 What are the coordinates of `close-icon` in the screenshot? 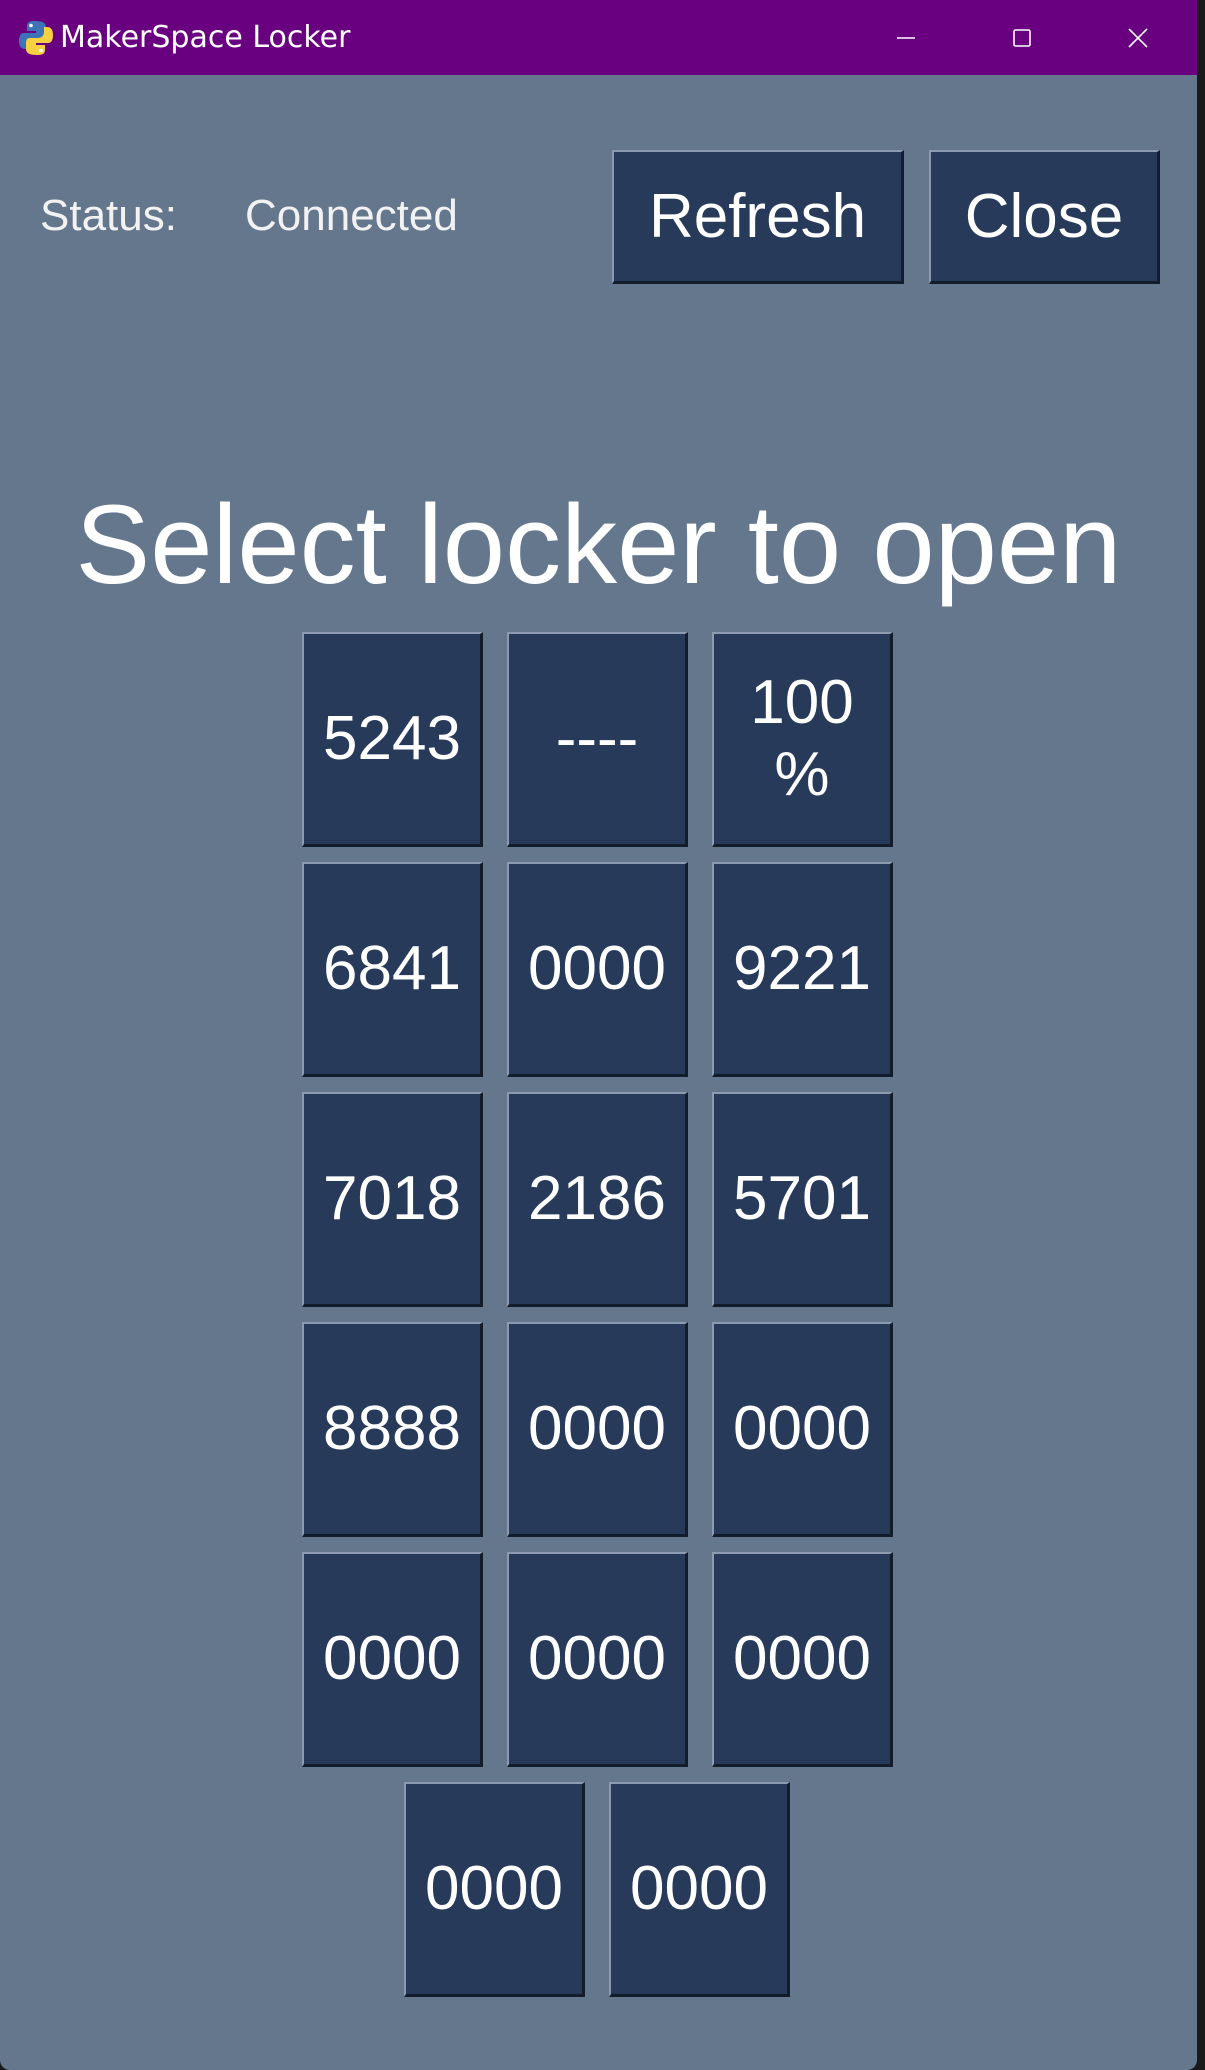 It's located at (1138, 38).